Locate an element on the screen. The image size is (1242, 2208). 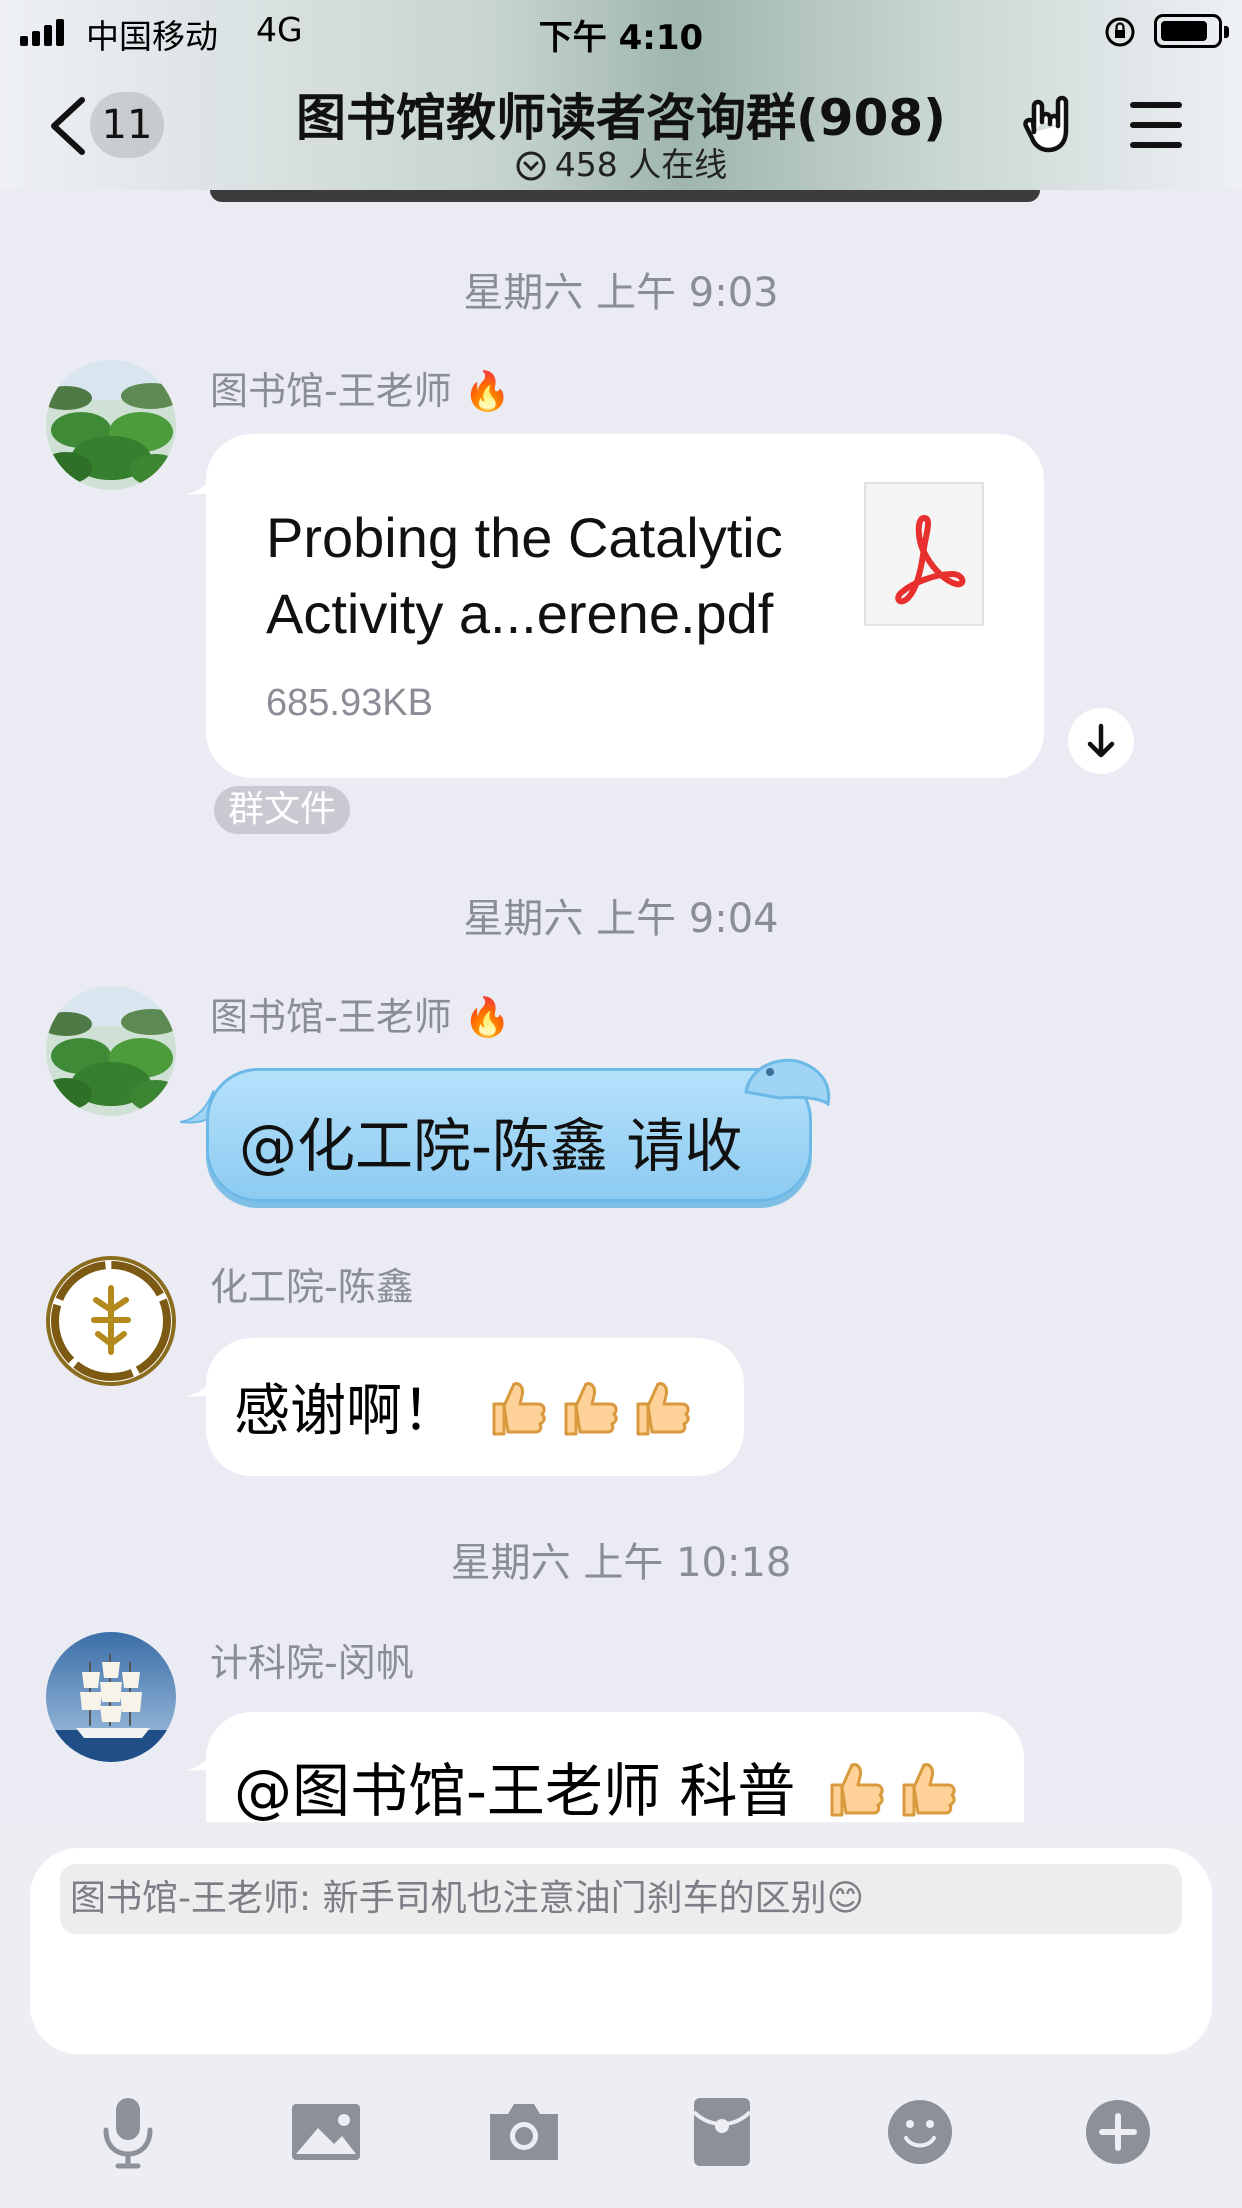
message-text-row: 感谢啊！ is located at coordinates (463, 1406).